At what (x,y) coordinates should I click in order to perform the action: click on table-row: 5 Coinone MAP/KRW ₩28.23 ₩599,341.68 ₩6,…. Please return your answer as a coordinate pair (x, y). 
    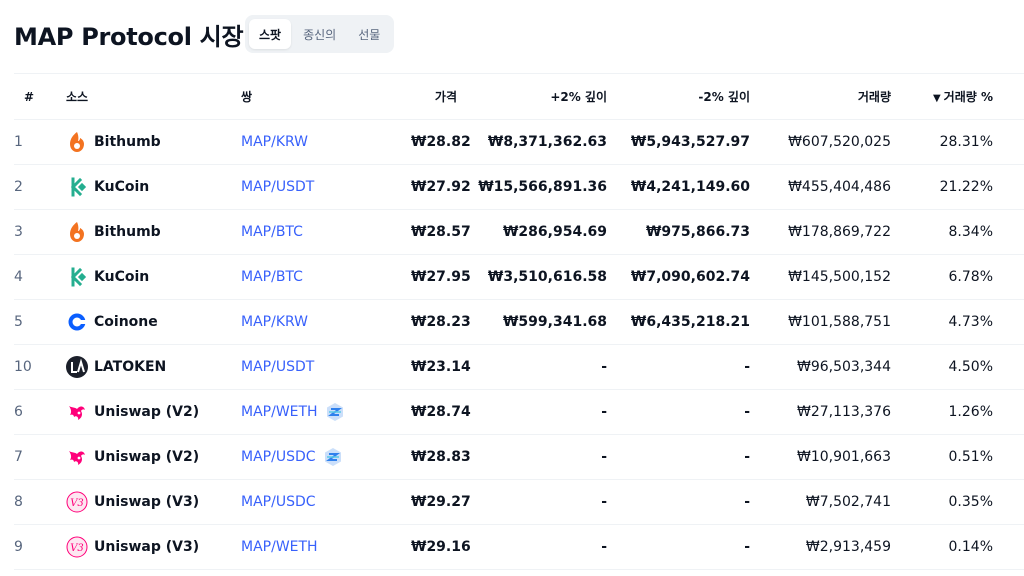
    Looking at the image, I should click on (519, 322).